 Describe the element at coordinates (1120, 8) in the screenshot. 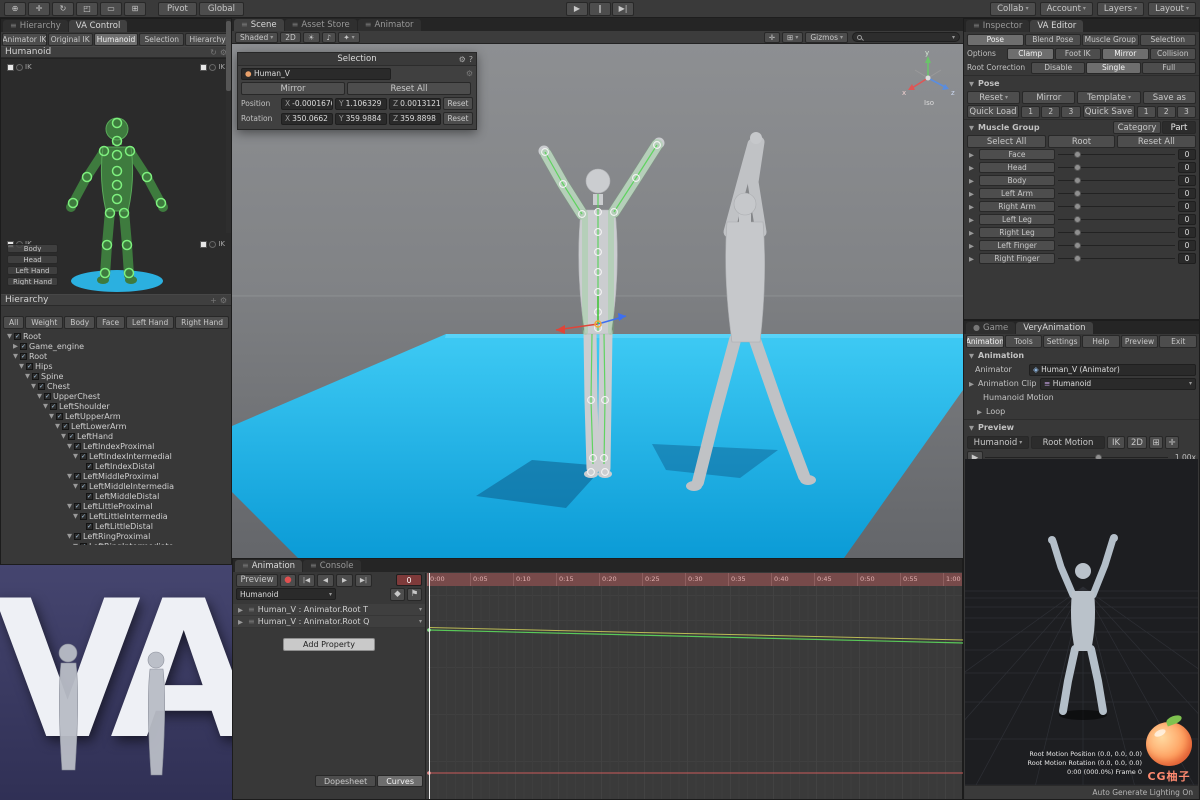

I see `layers-dropdown: Layers ▾` at that location.